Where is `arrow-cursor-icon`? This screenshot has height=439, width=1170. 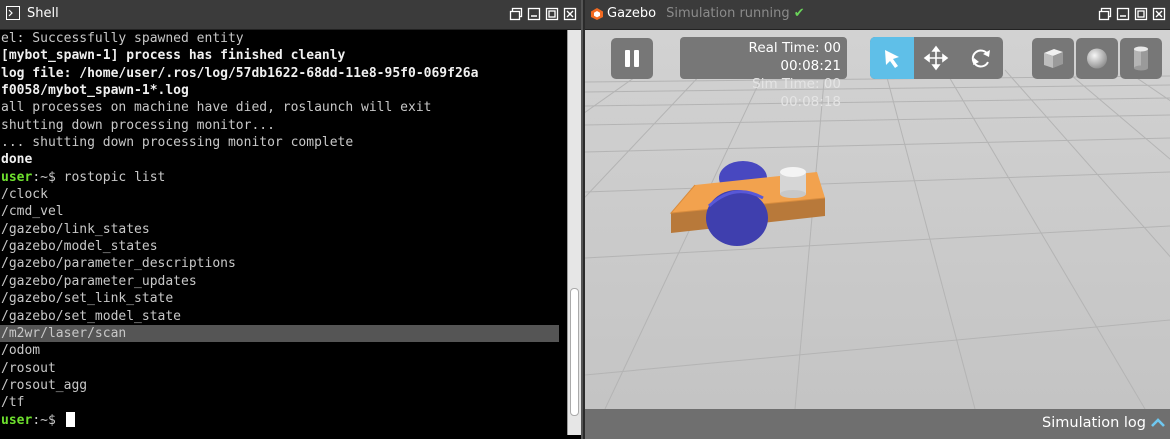 arrow-cursor-icon is located at coordinates (892, 59).